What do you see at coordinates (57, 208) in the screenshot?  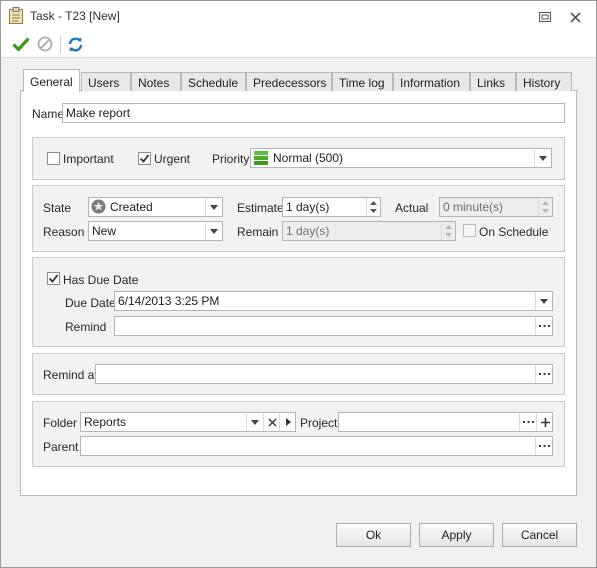 I see `state-label: State` at bounding box center [57, 208].